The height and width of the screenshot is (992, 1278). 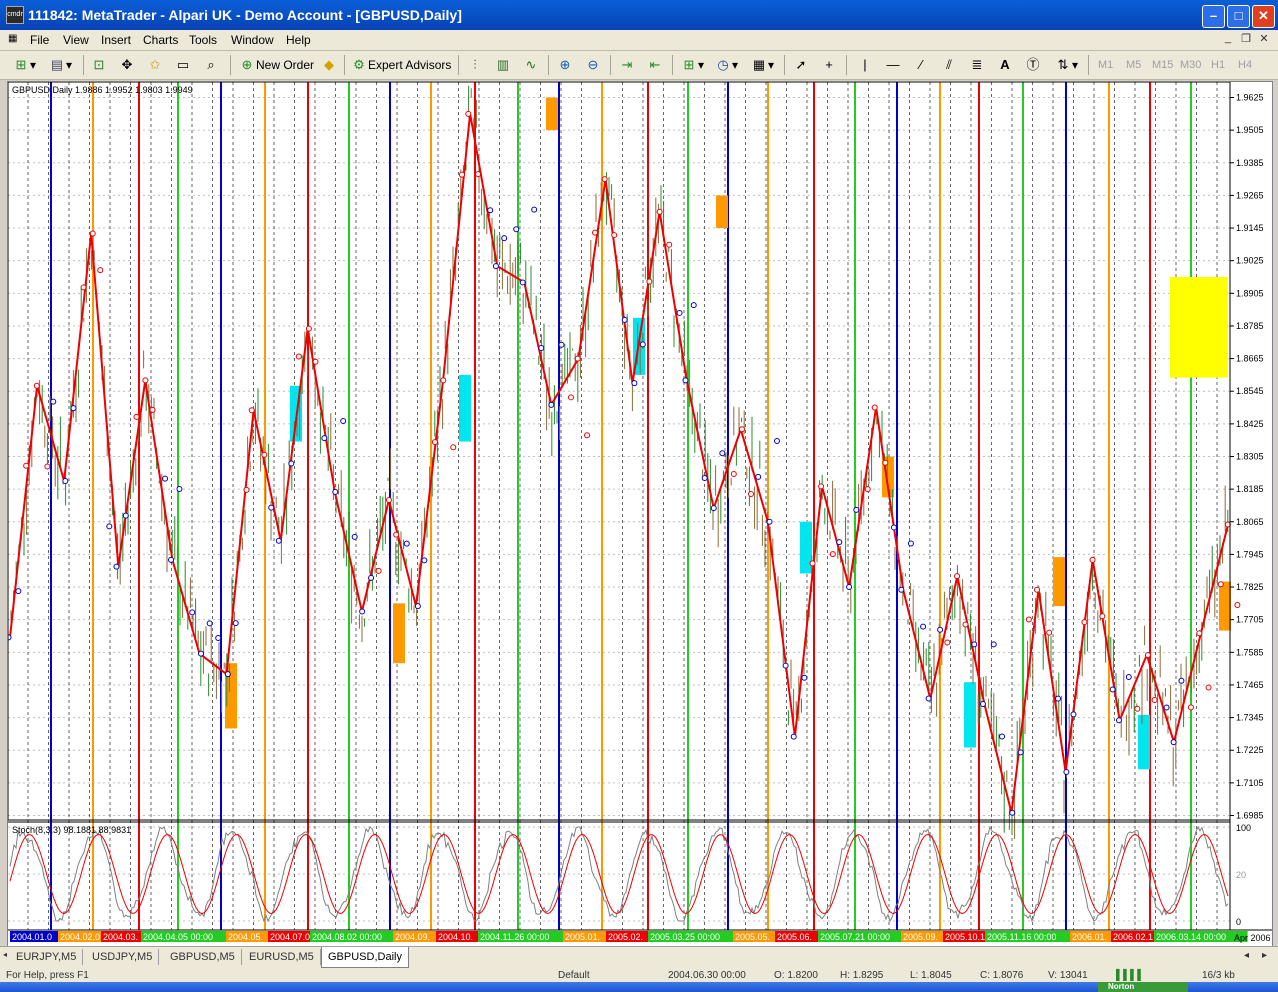 I want to click on tester-icon: ⌕, so click(x=211, y=64).